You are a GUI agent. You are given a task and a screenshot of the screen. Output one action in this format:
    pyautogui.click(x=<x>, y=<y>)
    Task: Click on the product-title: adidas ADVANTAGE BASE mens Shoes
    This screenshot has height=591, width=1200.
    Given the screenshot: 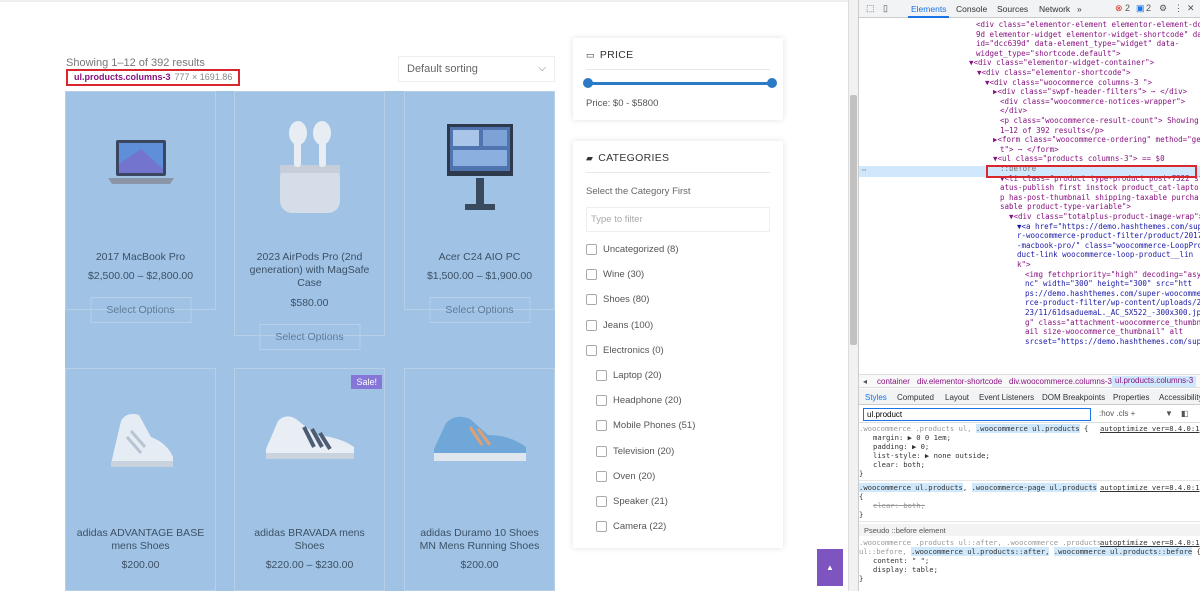 What is the action you would take?
    pyautogui.click(x=140, y=540)
    